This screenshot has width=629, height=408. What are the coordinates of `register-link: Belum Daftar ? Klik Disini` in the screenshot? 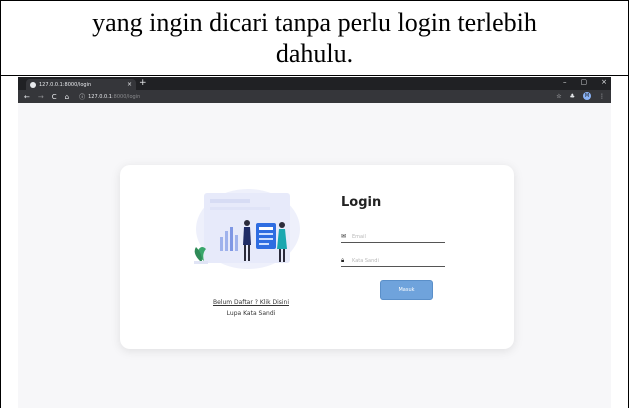 It's located at (251, 302).